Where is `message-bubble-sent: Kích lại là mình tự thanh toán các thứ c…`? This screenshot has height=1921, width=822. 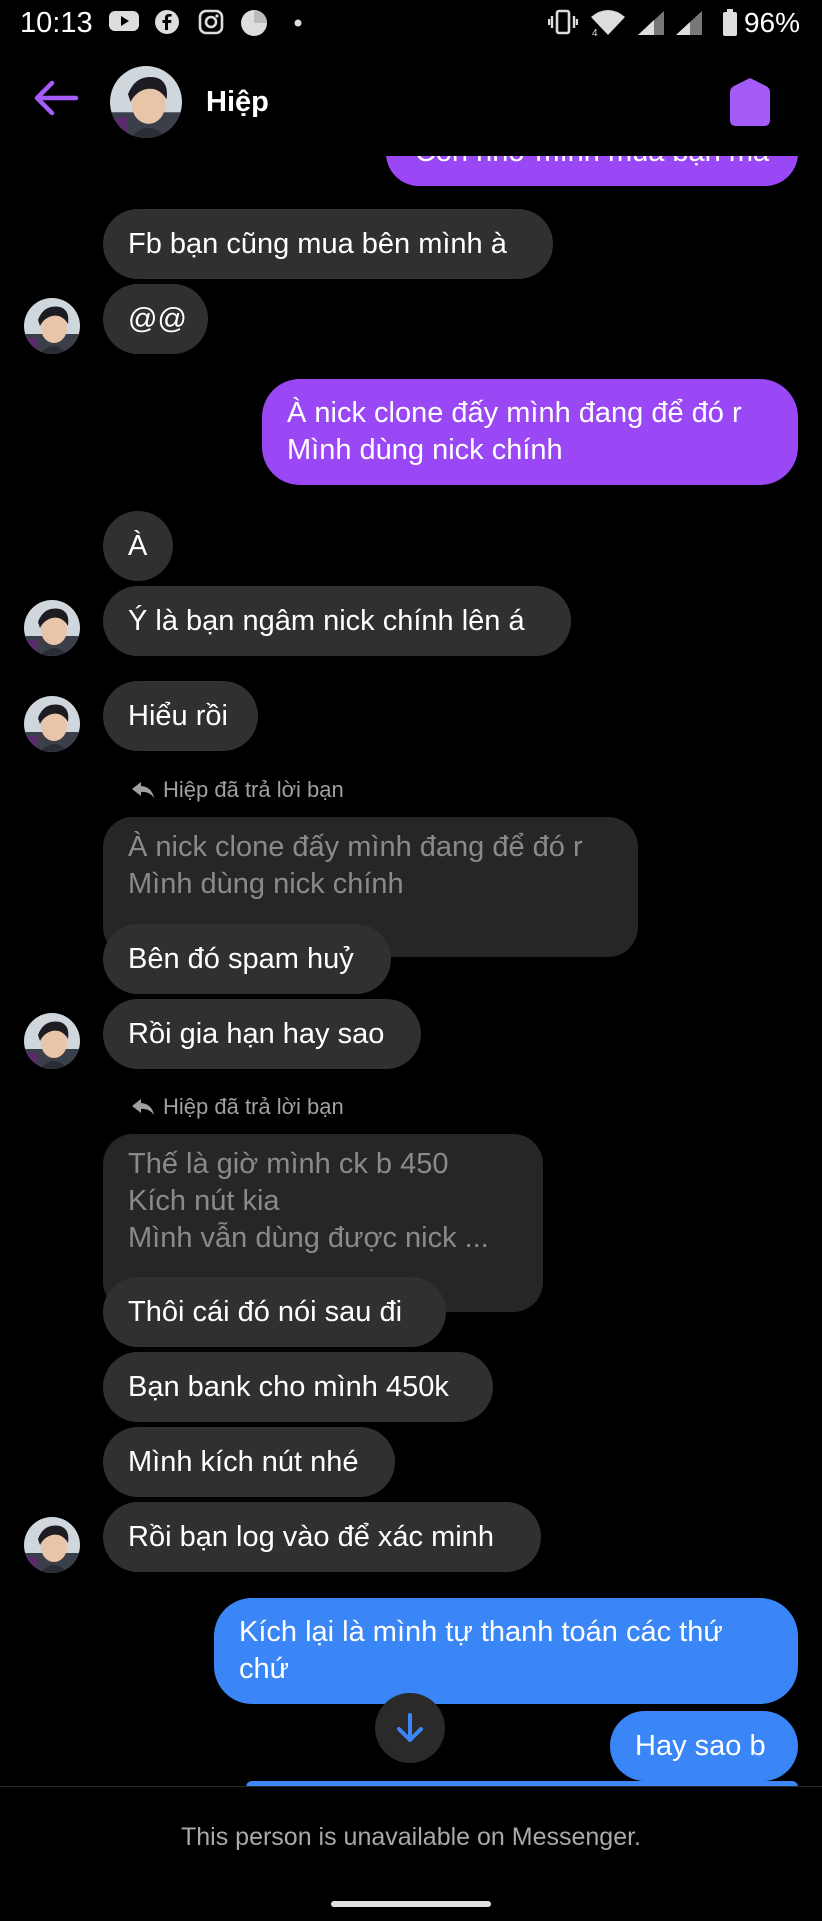
message-bubble-sent: Kích lại là mình tự thanh toán các thứ c… is located at coordinates (506, 1651).